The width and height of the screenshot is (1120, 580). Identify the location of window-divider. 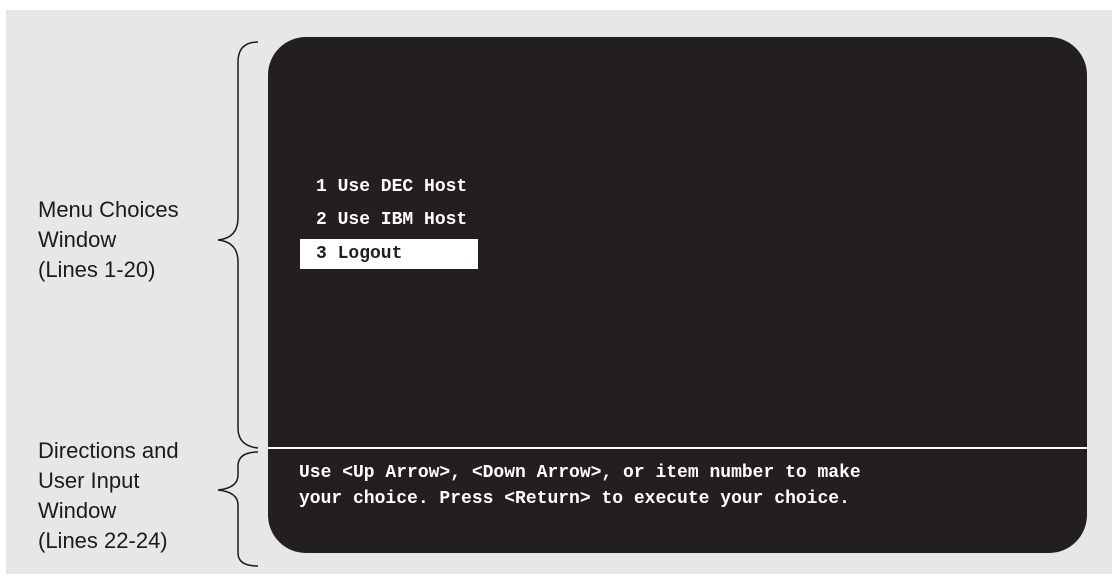
(677, 448).